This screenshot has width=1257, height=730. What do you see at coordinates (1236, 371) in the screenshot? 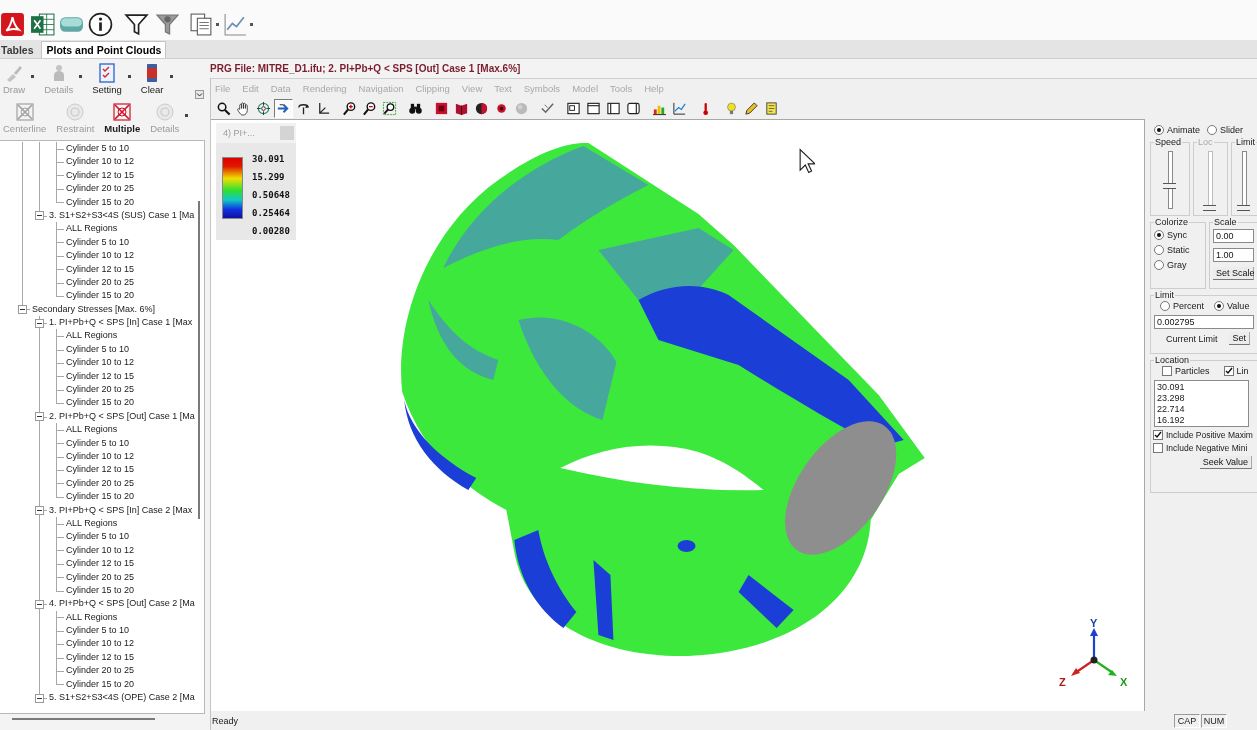
I see `checkbox: Lin` at bounding box center [1236, 371].